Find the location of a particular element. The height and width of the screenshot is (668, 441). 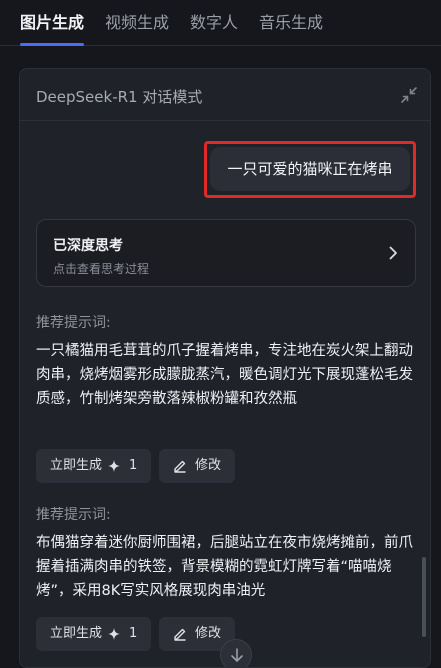

deep-thinking-title: 已深度思考 is located at coordinates (88, 246).